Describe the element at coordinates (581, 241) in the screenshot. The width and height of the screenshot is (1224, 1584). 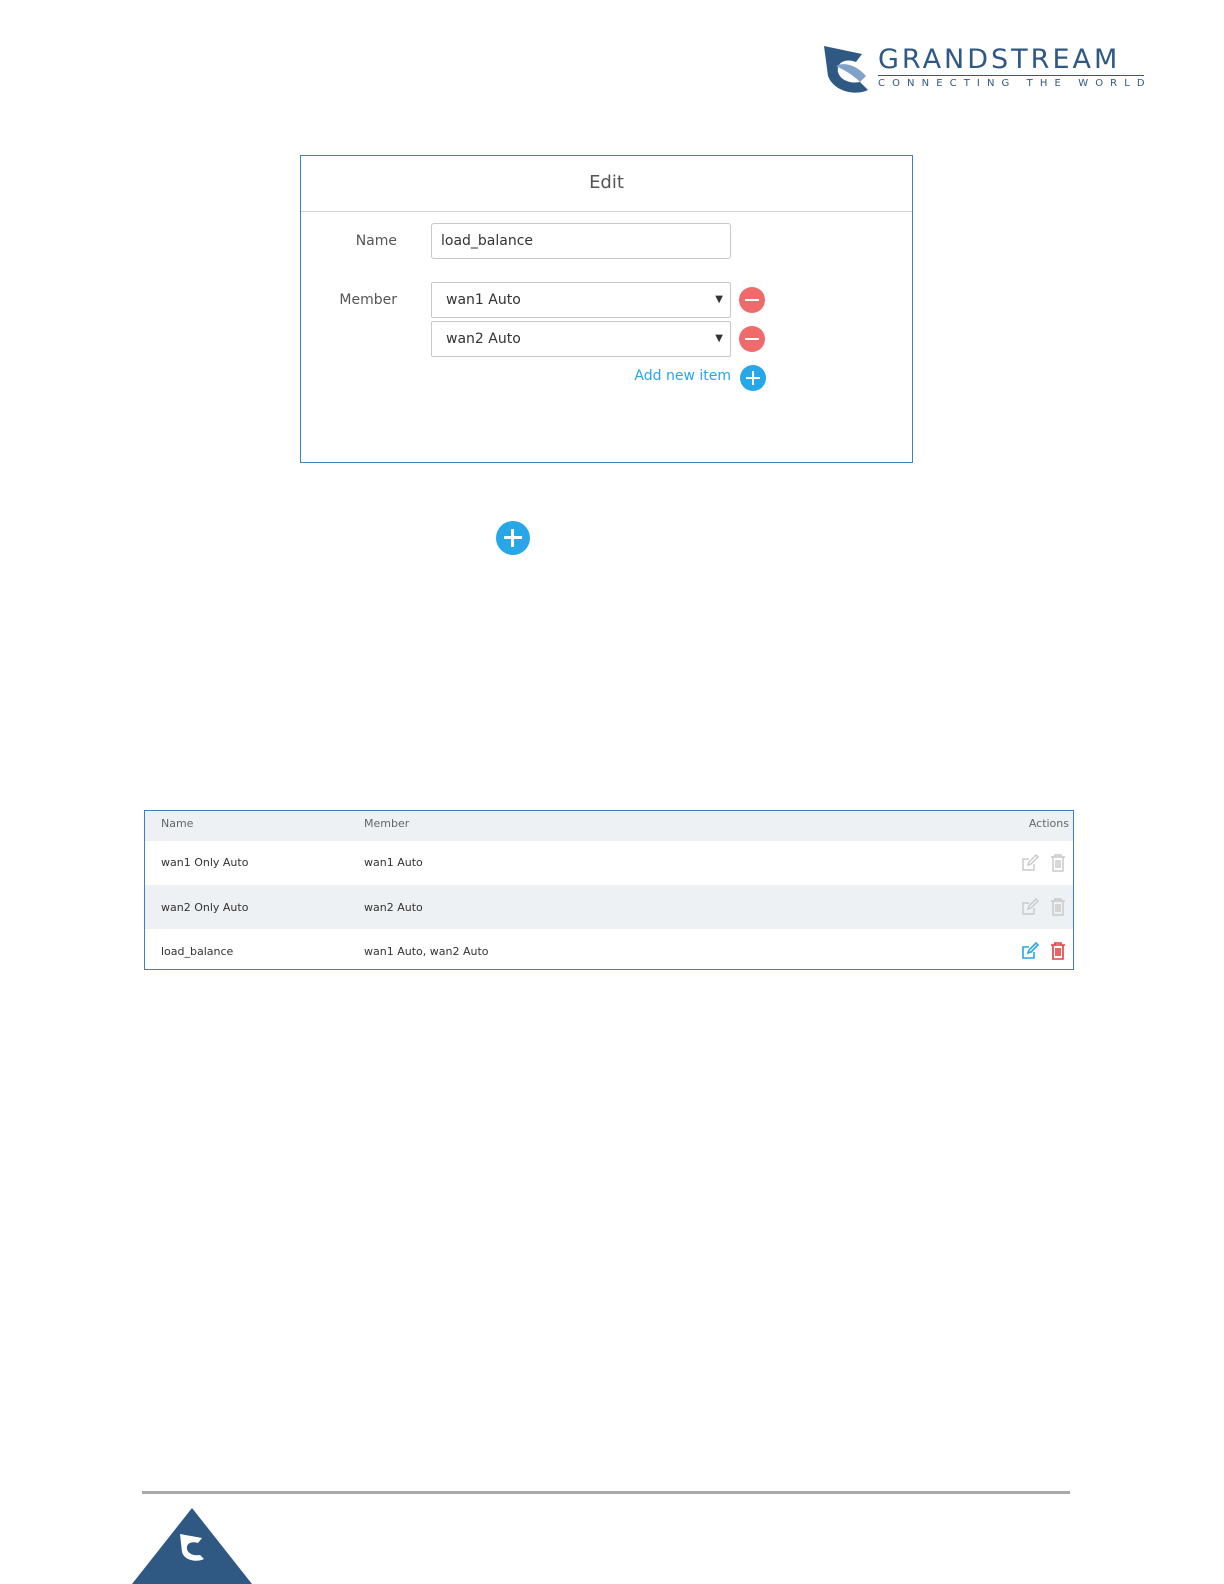
I see `name-input` at that location.